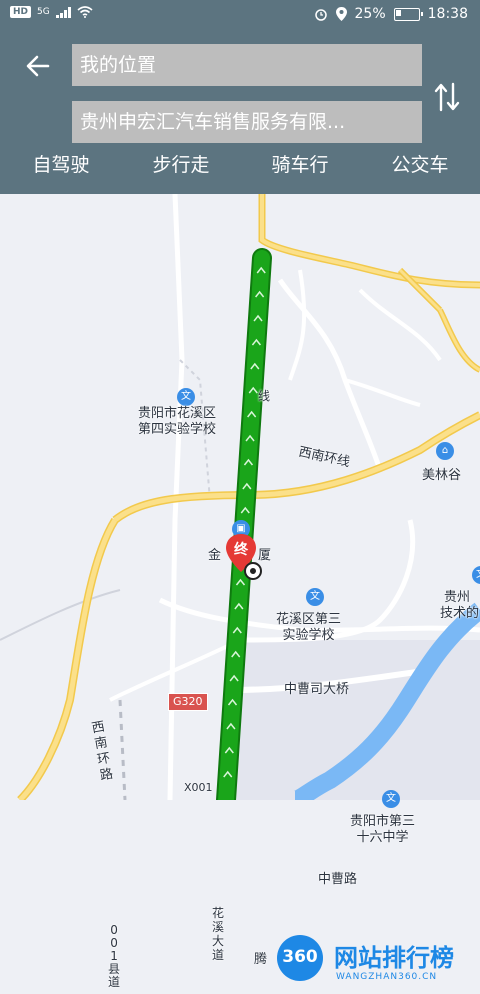 This screenshot has width=480, height=994. What do you see at coordinates (442, 475) in the screenshot?
I see `label-meilin: 美林谷` at bounding box center [442, 475].